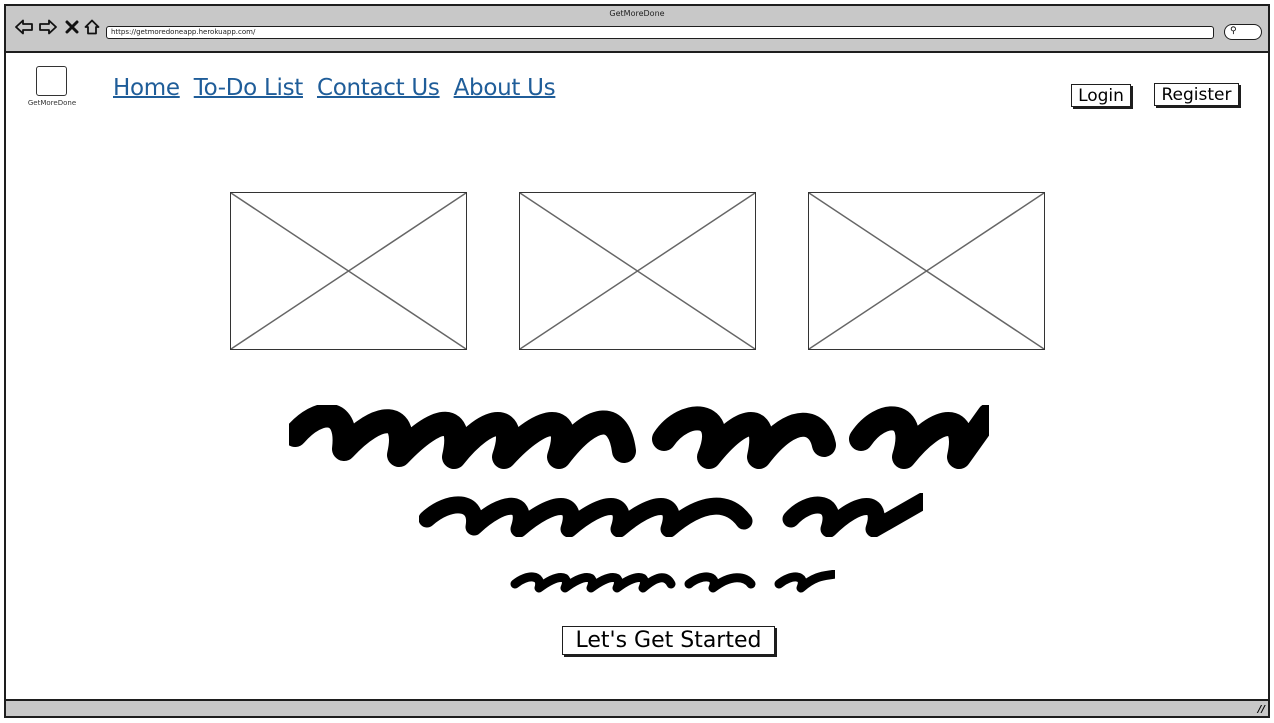 The height and width of the screenshot is (723, 1274). I want to click on get-started-button: Let's Get Started, so click(668, 640).